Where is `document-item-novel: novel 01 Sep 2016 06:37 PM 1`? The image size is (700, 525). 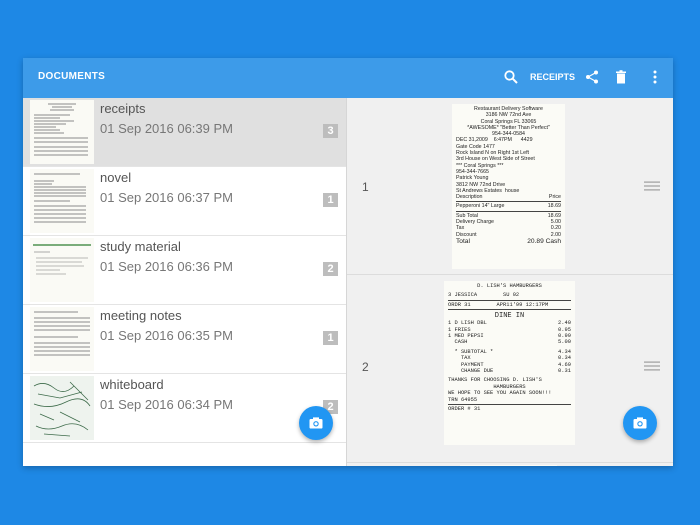 document-item-novel: novel 01 Sep 2016 06:37 PM 1 is located at coordinates (184, 201).